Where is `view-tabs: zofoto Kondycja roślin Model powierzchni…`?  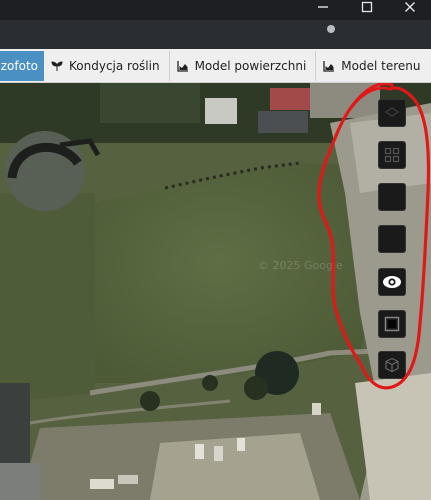 view-tabs: zofoto Kondycja roślin Model powierzchni… is located at coordinates (215, 66).